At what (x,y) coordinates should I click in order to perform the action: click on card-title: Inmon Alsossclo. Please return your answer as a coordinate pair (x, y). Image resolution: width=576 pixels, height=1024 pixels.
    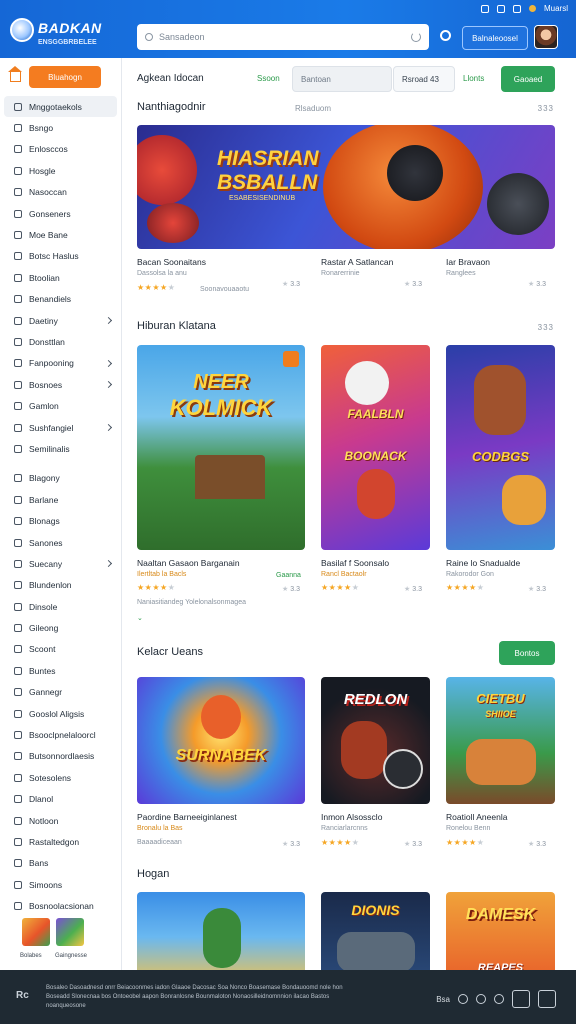
    Looking at the image, I should click on (351, 817).